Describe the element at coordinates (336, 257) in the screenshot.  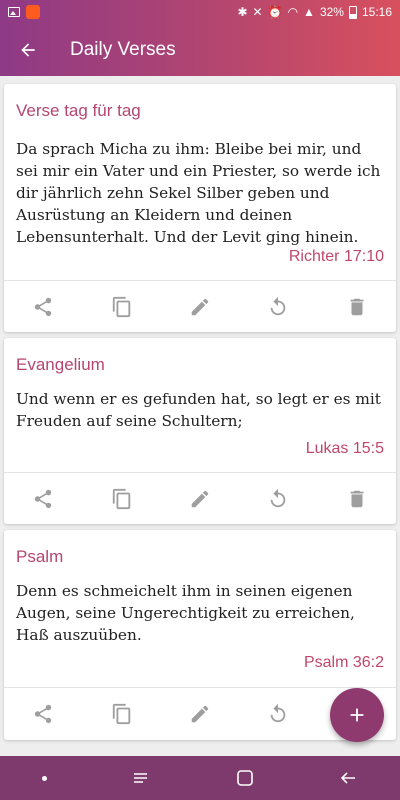
I see `verse-reference: Richter 17:10` at that location.